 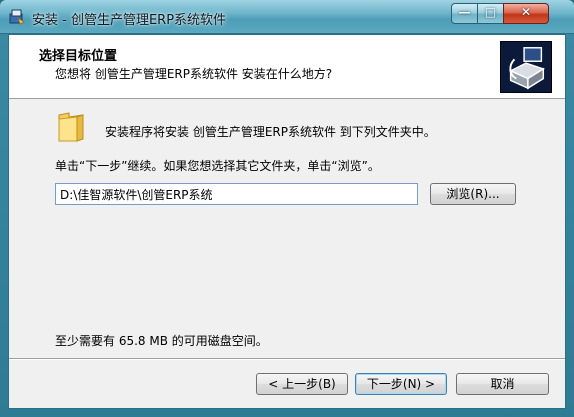 What do you see at coordinates (270, 132) in the screenshot?
I see `install-intro-text: 安装程序将安装 创管生产管理ERP系统软件 到下列文件夹中。` at bounding box center [270, 132].